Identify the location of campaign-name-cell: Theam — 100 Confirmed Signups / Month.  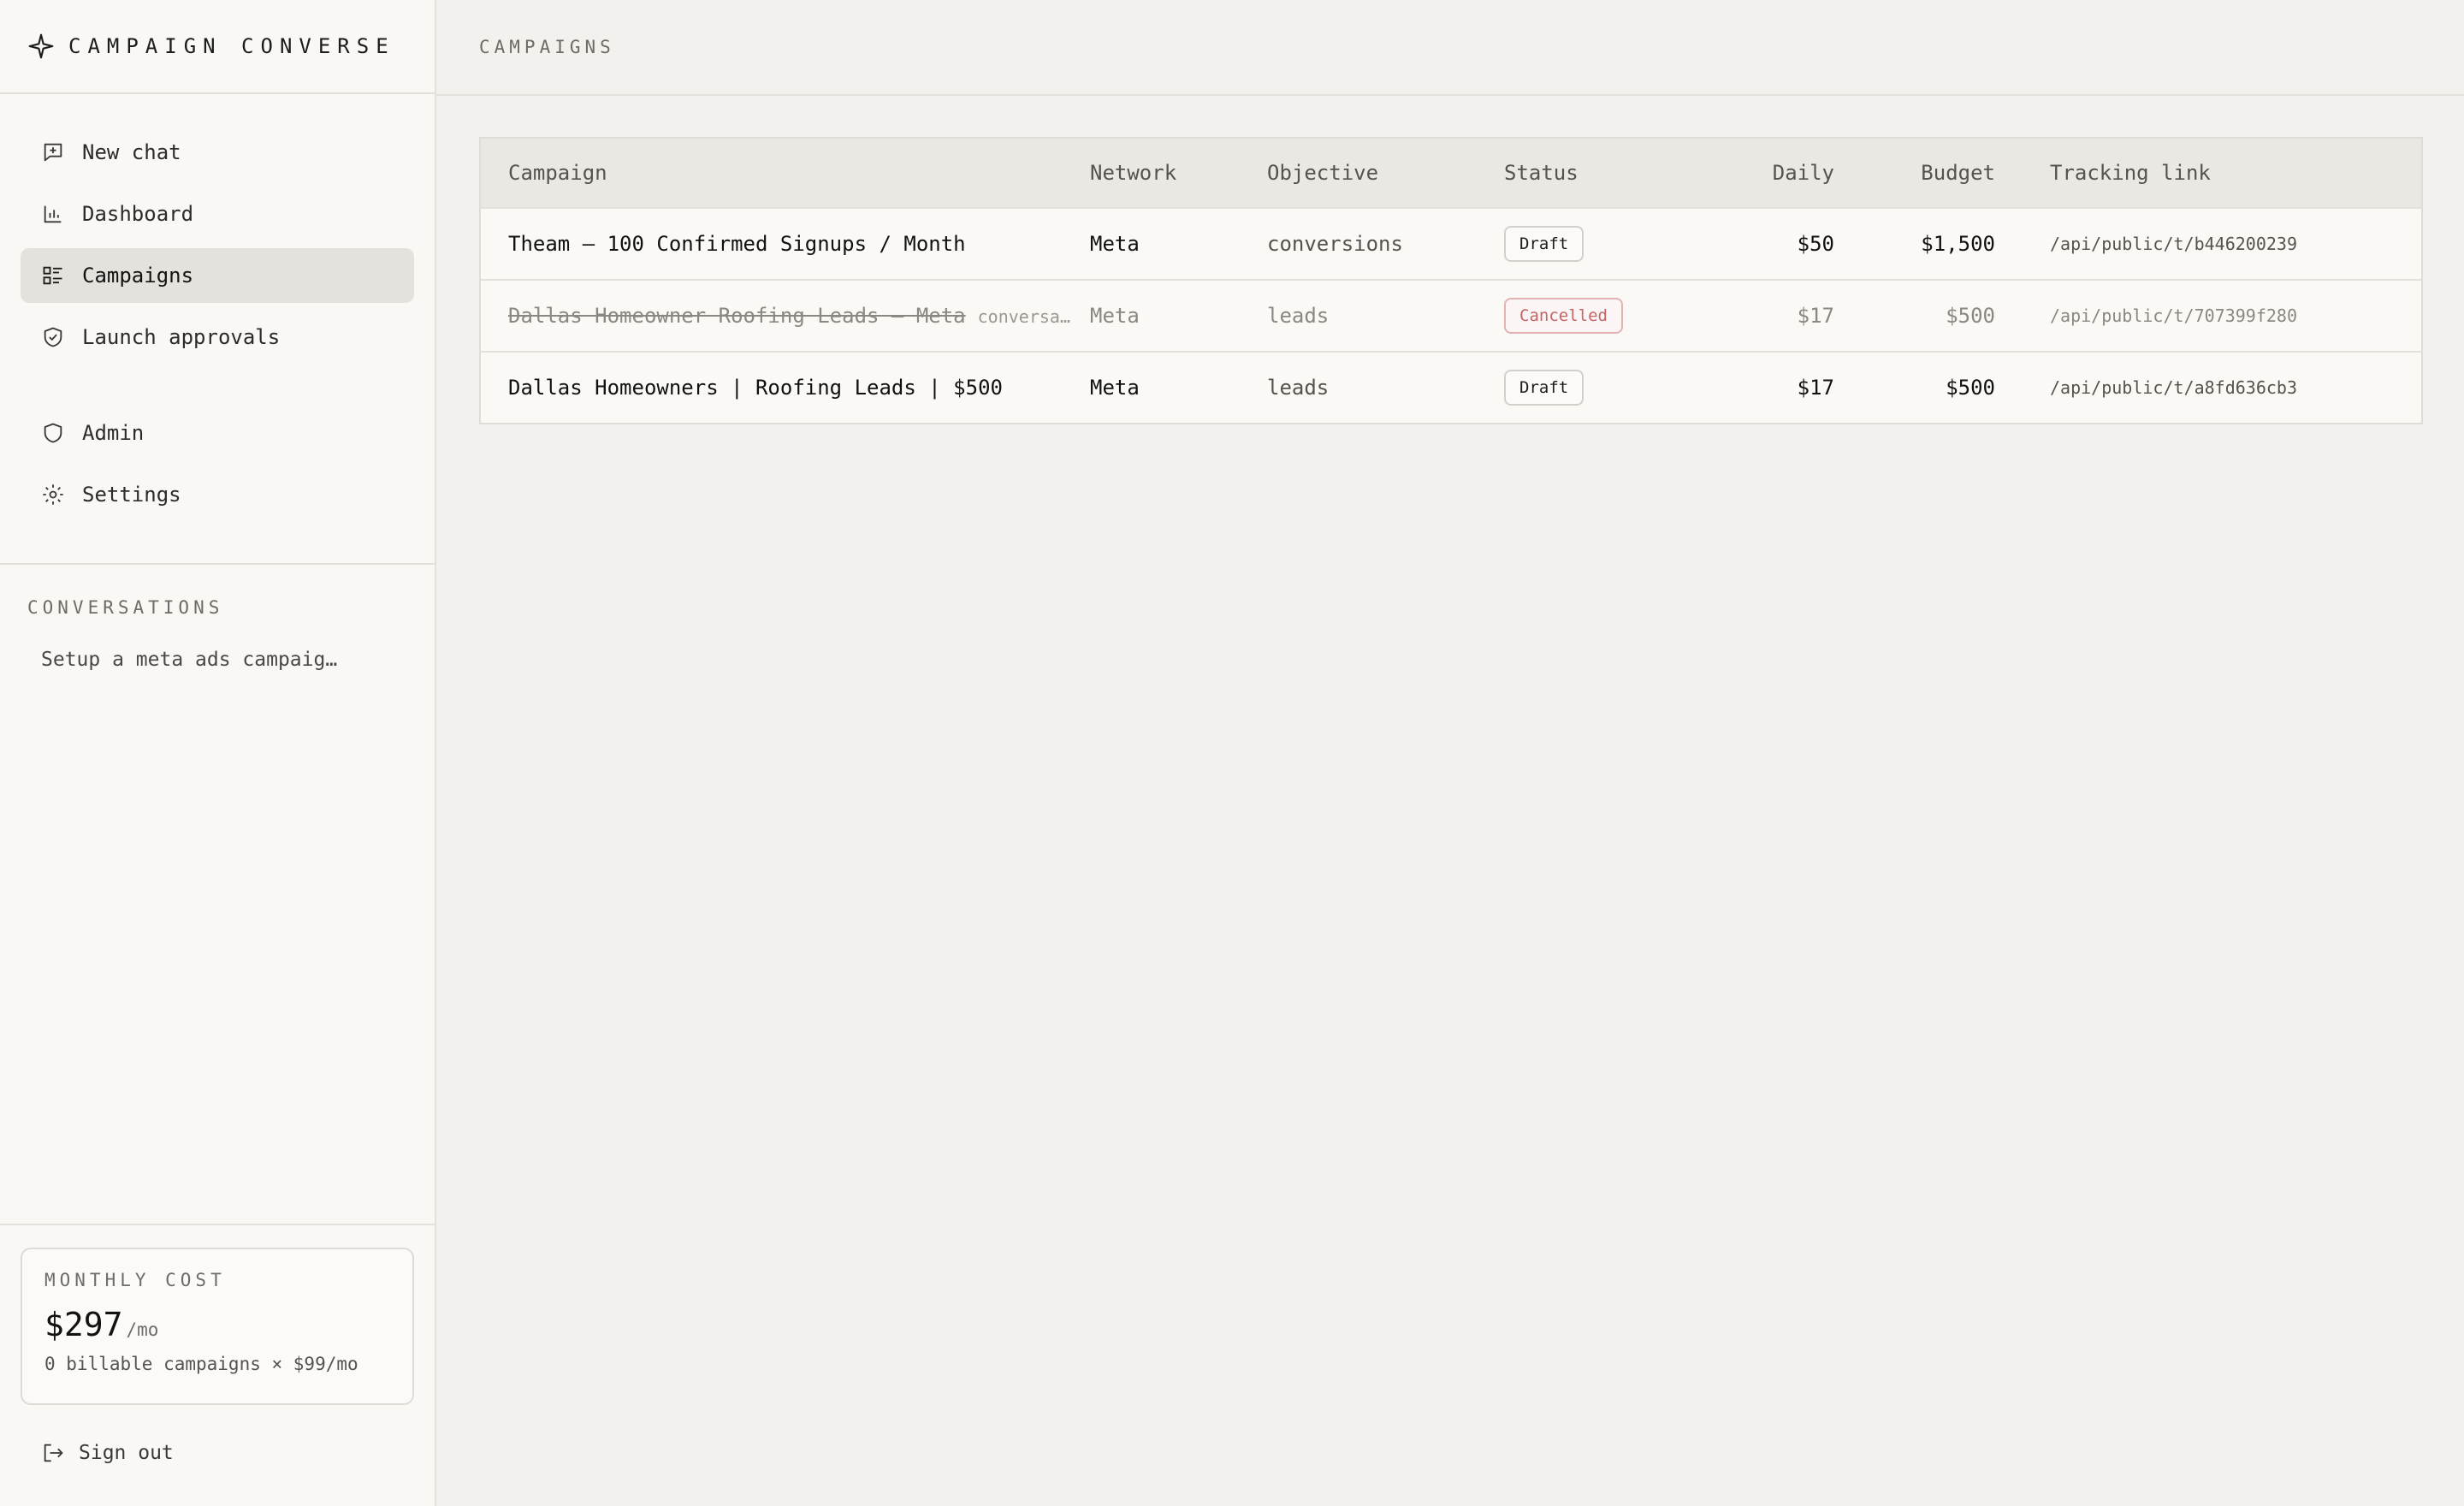
(785, 244).